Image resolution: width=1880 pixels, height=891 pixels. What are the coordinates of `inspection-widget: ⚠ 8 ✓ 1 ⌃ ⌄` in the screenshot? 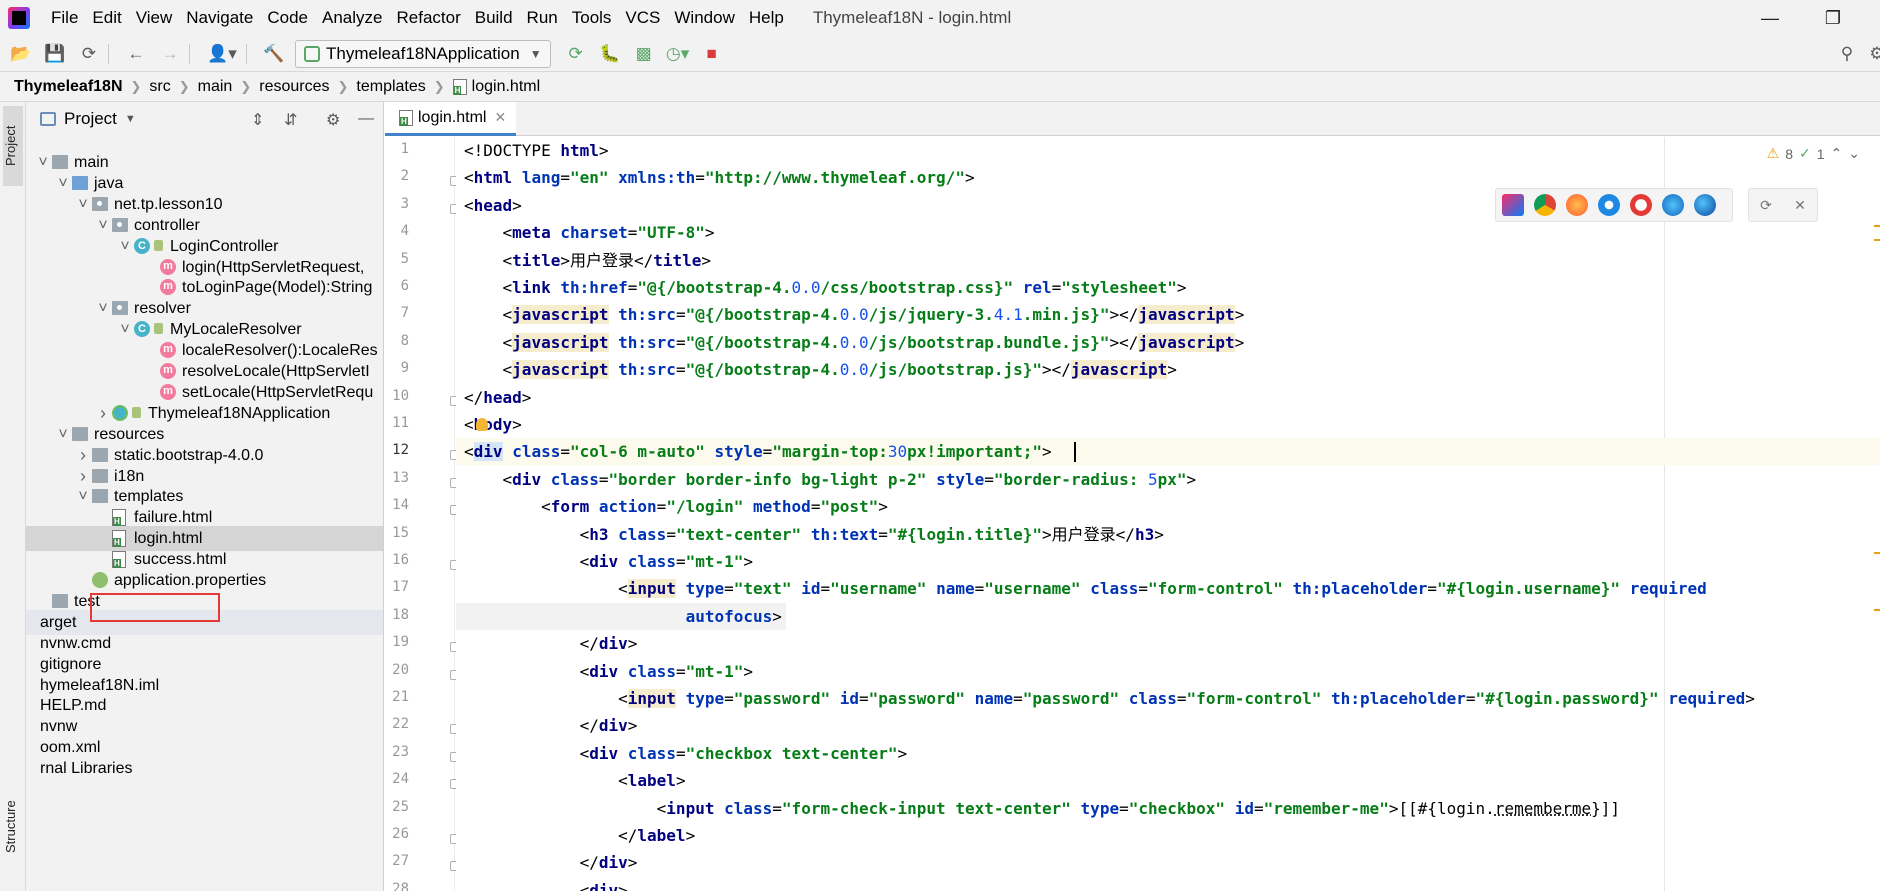 It's located at (1813, 153).